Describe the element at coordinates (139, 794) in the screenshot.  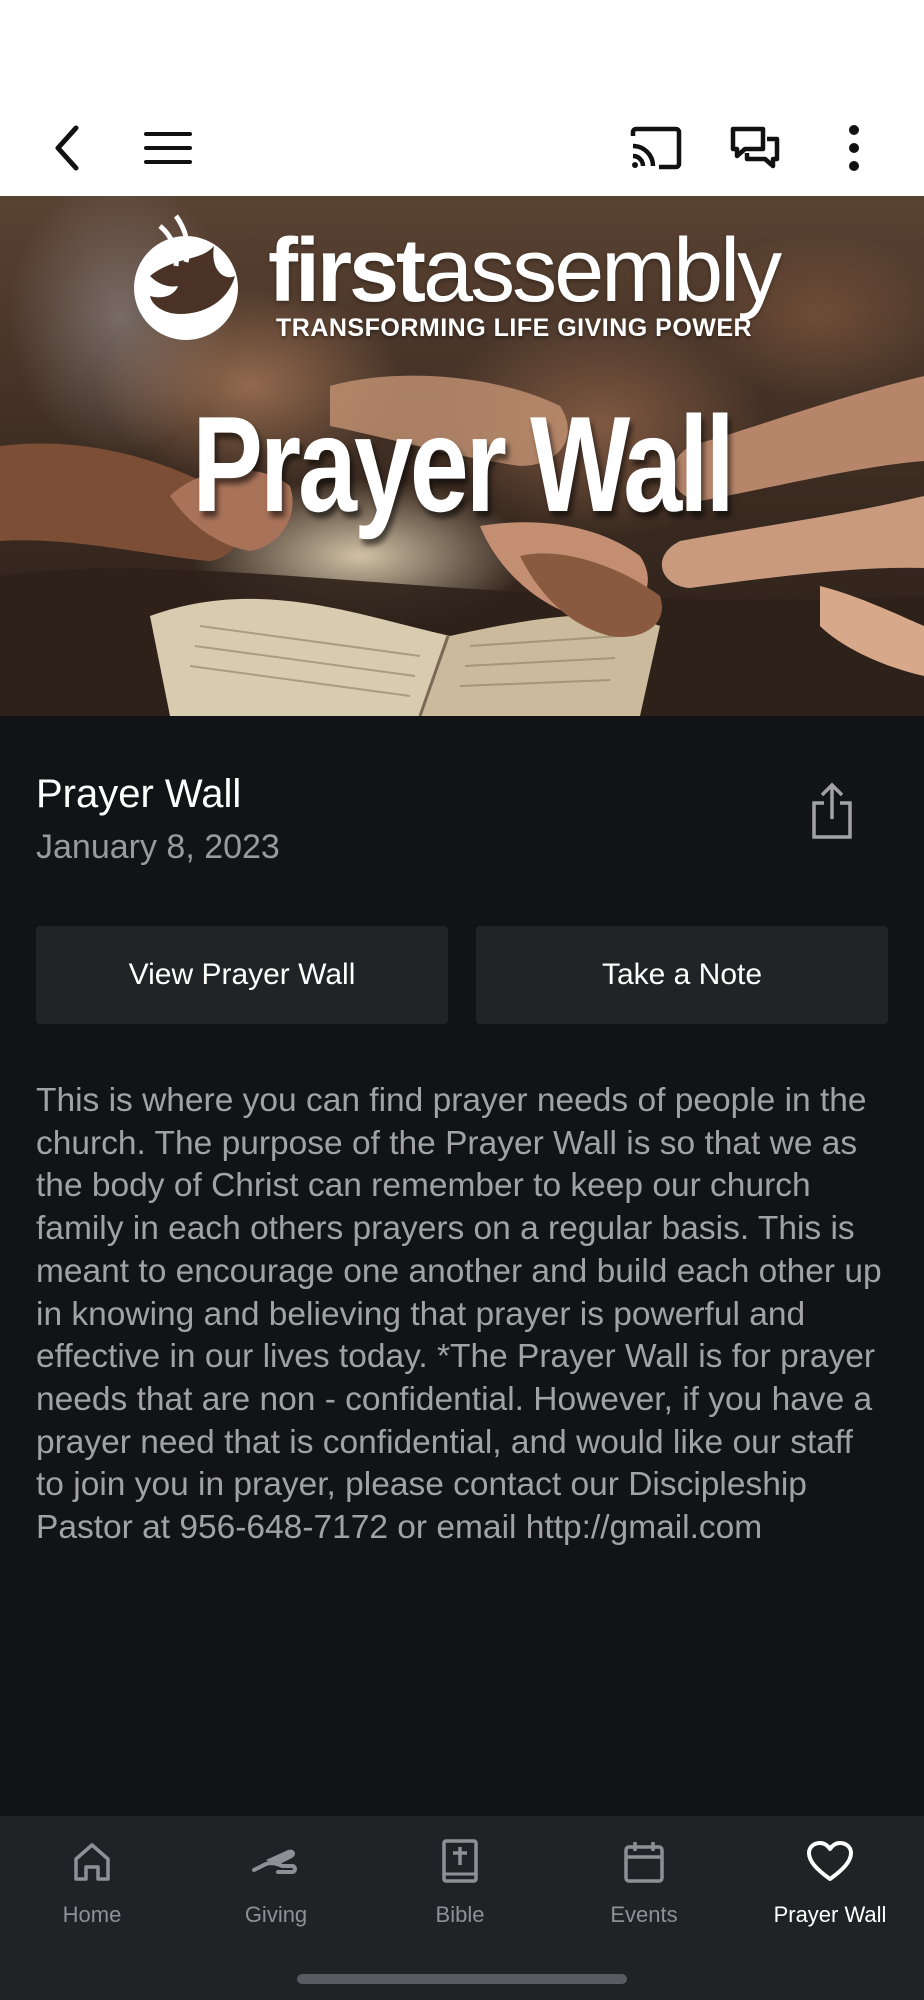
I see `item-title: Prayer Wall` at that location.